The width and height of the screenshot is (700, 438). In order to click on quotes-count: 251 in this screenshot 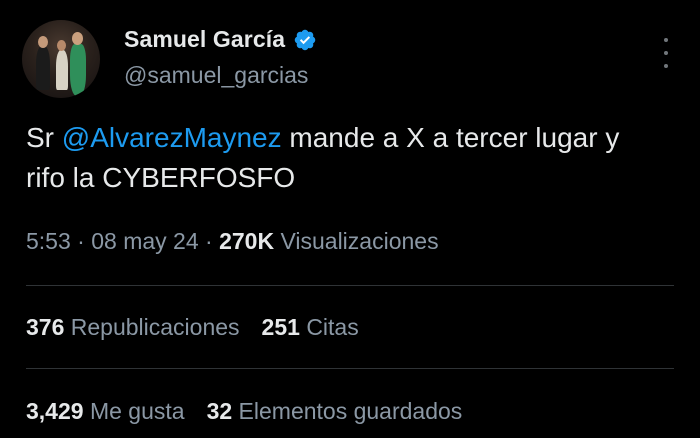, I will do `click(280, 327)`.